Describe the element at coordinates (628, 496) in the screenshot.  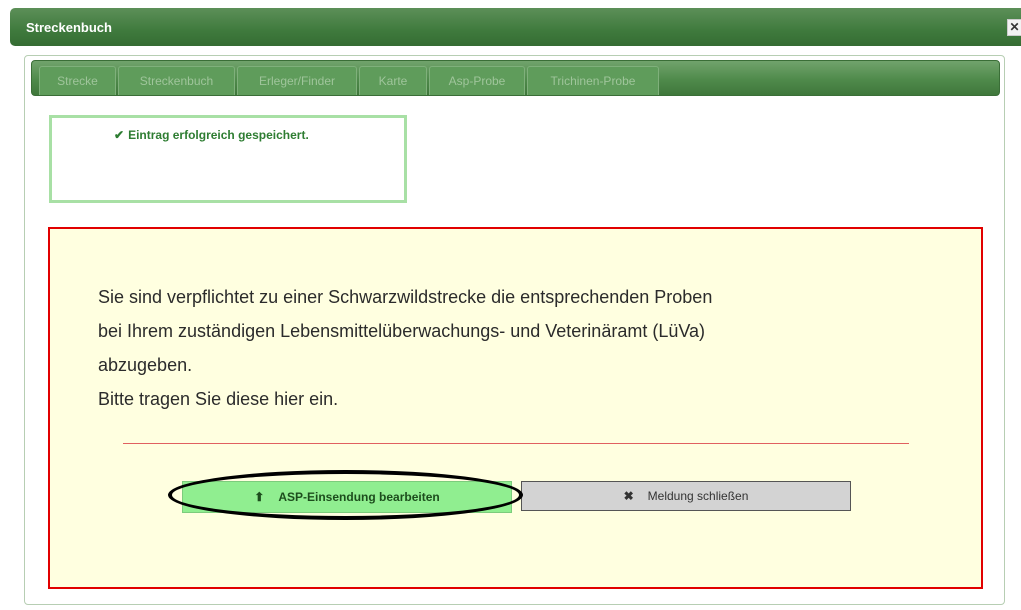
I see `close-icon: ✖` at that location.